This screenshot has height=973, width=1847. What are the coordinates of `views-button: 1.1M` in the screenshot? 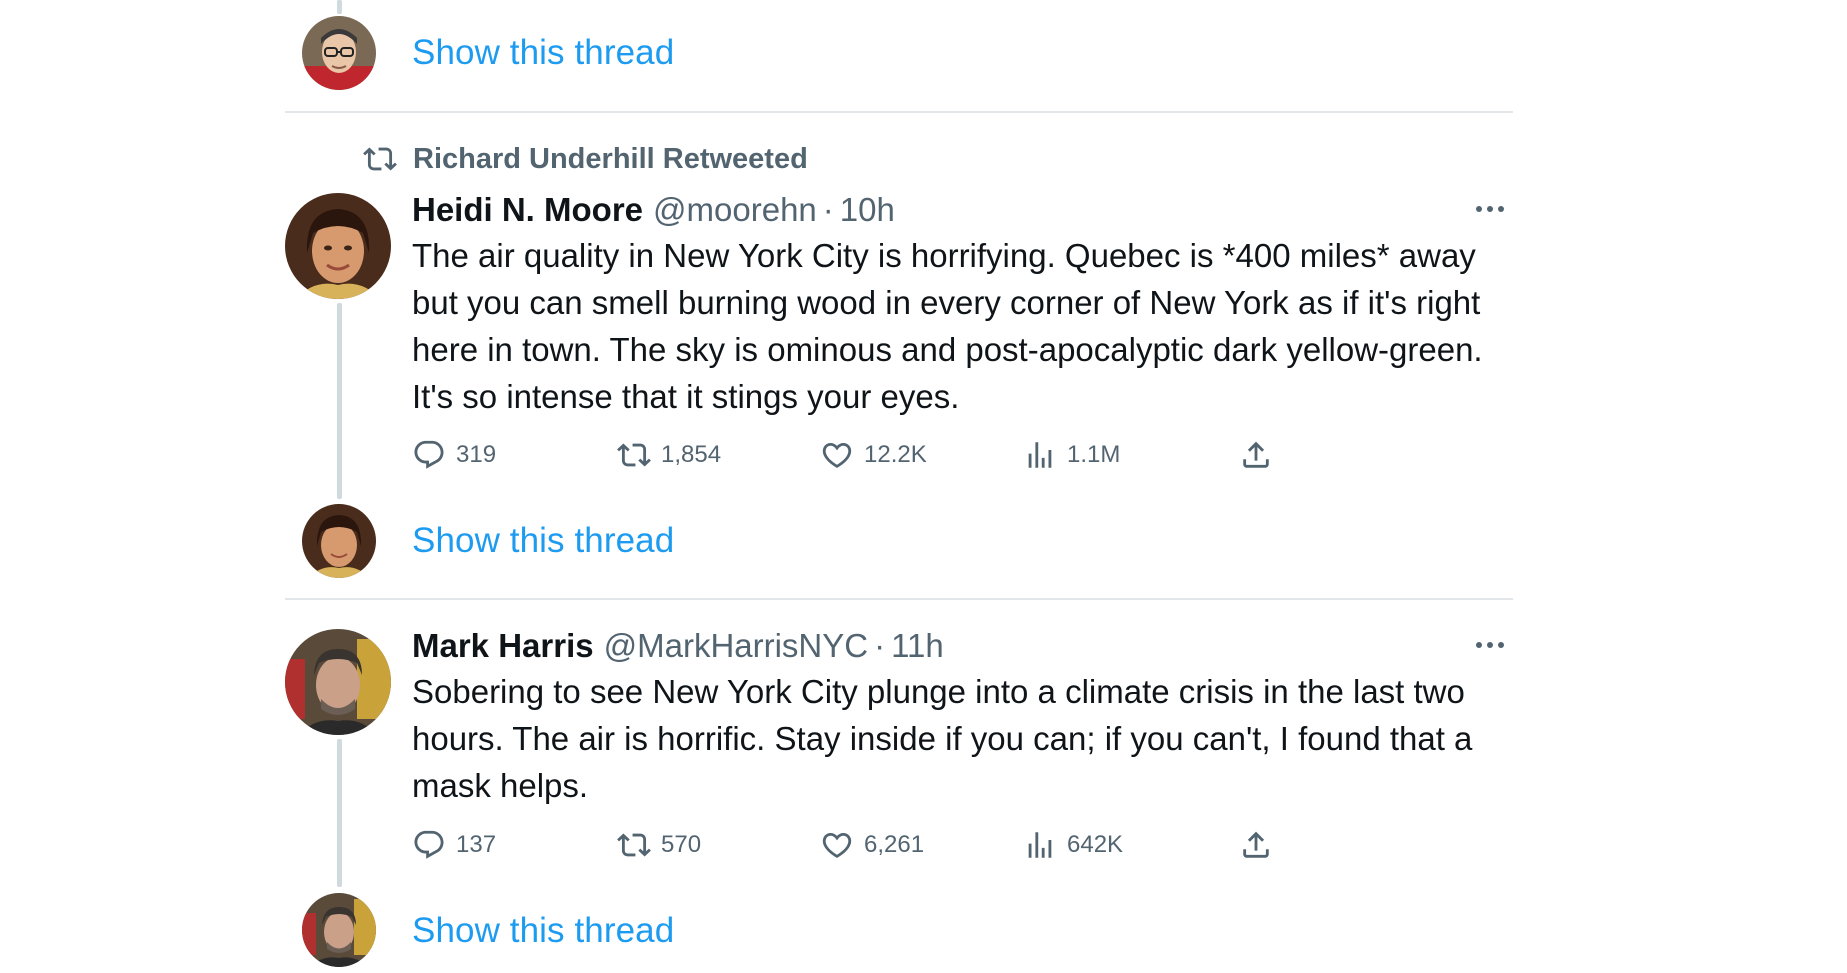 It's located at (1071, 455).